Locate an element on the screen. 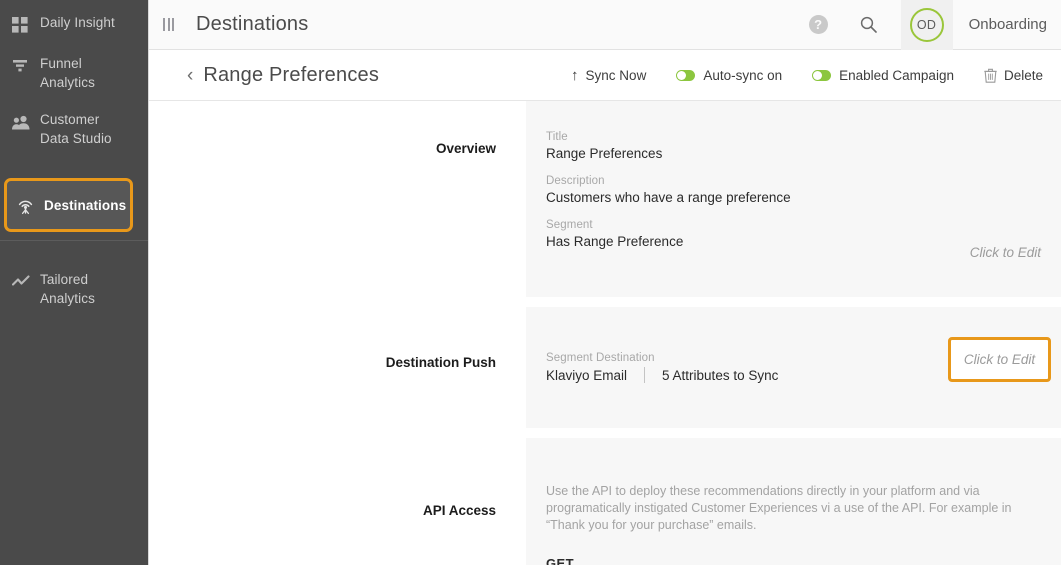 The height and width of the screenshot is (565, 1061). enabled-campaign-toggle: Enabled Campaign is located at coordinates (883, 75).